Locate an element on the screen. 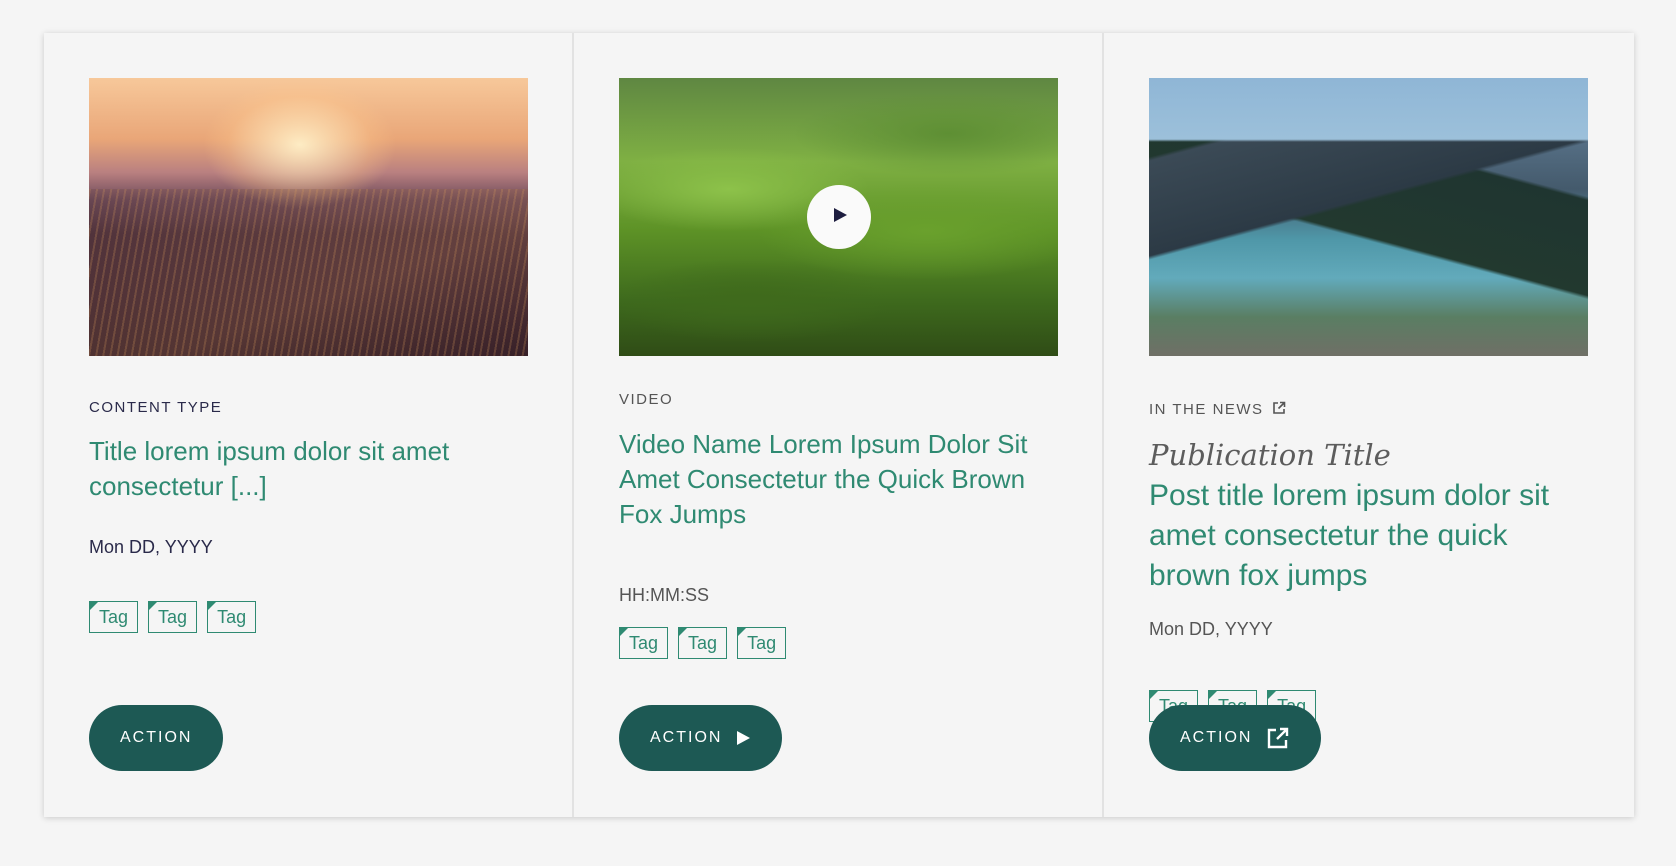 Image resolution: width=1676 pixels, height=866 pixels. video-duration: HH:MM:SS is located at coordinates (664, 595).